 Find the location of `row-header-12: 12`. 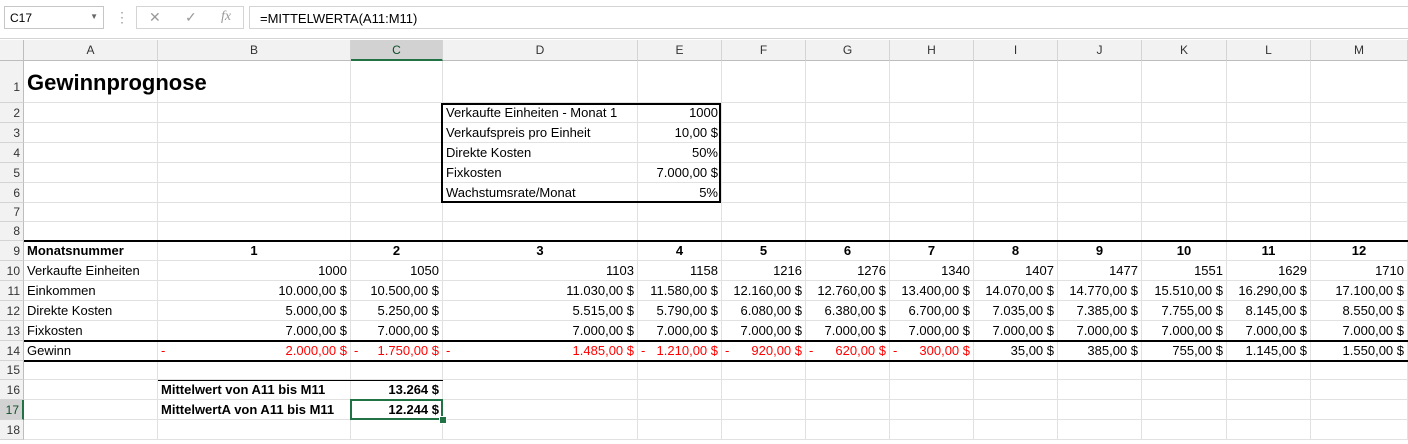

row-header-12: 12 is located at coordinates (12, 311).